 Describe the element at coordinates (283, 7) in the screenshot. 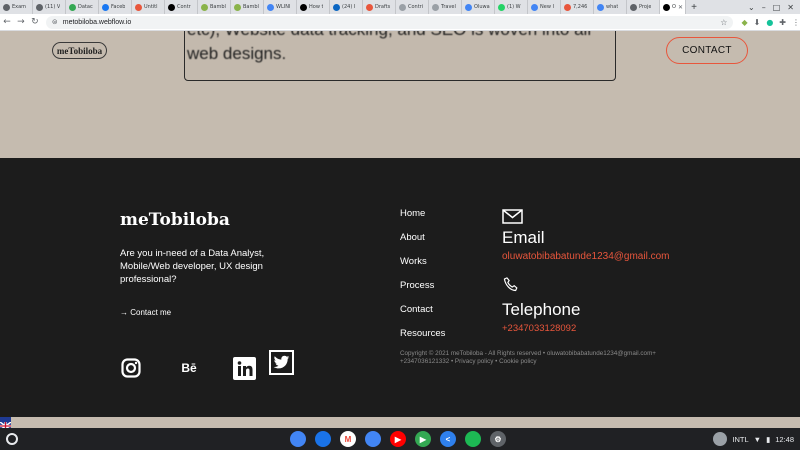

I see `tab-title: WLINI` at that location.